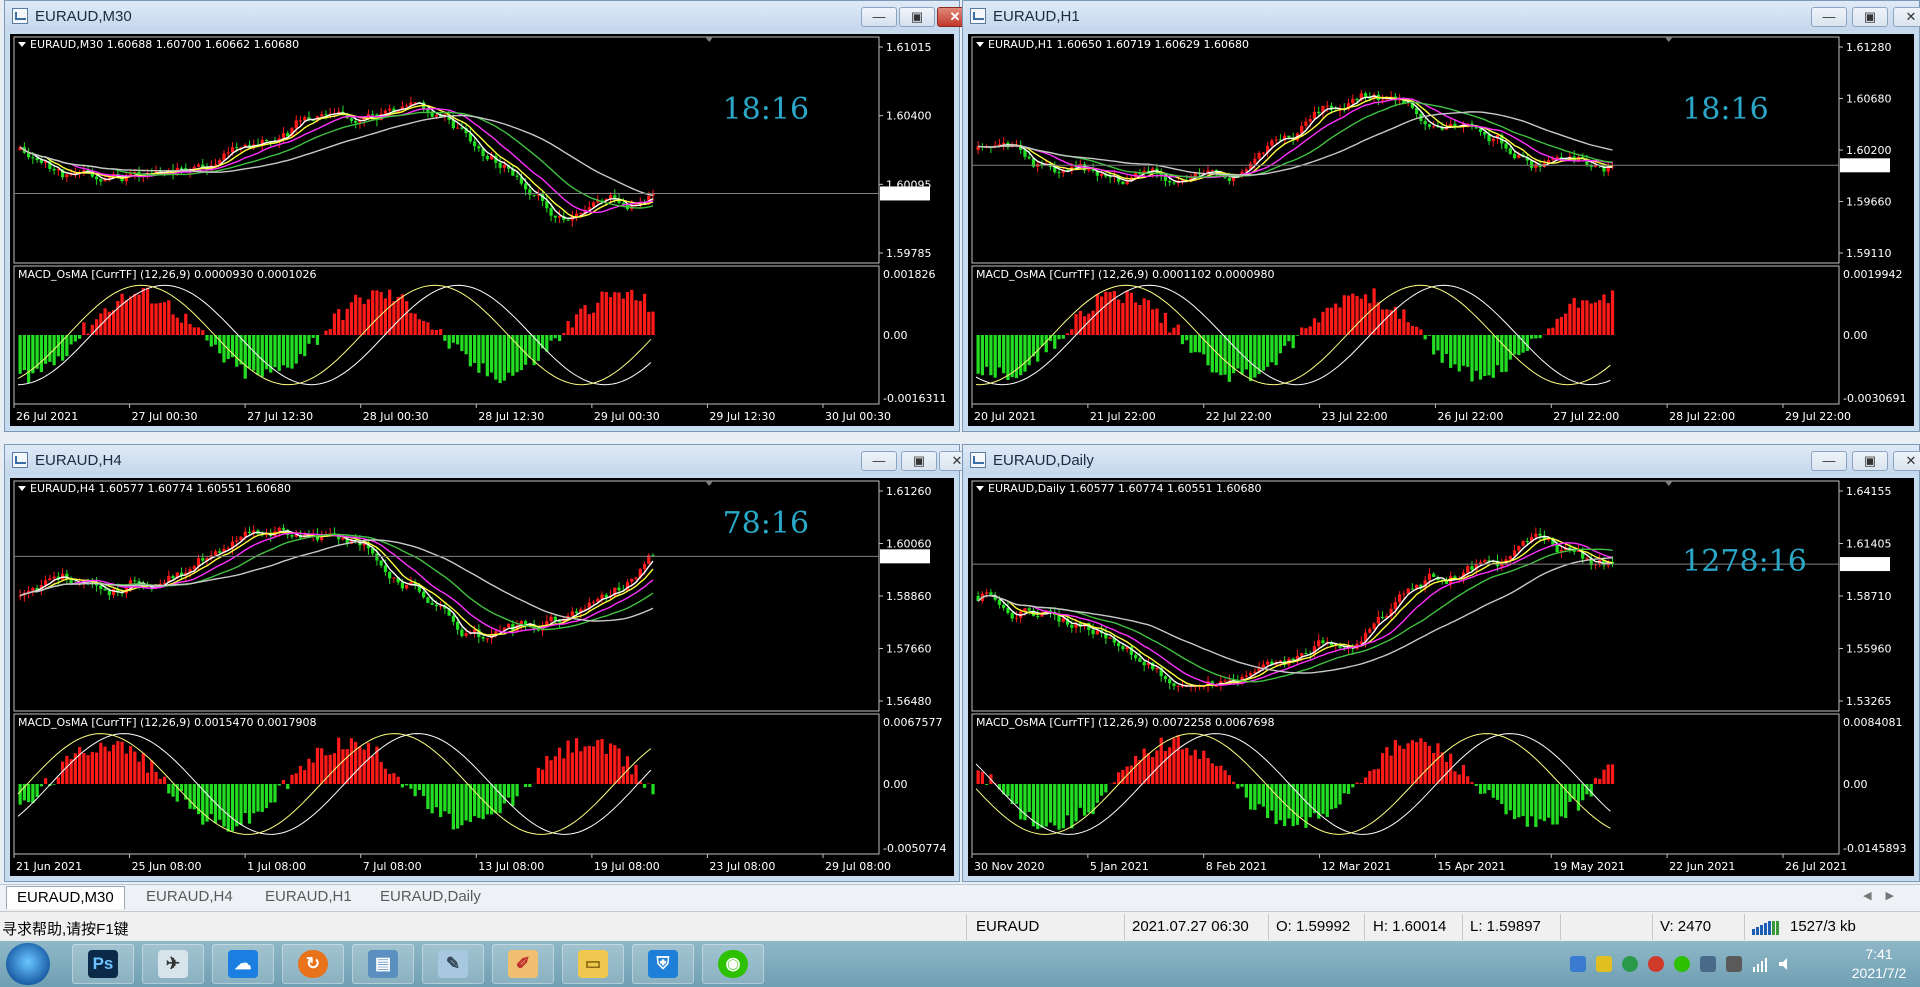 Image resolution: width=1920 pixels, height=987 pixels. What do you see at coordinates (1879, 964) in the screenshot?
I see `taskbar-clock: 7:41 2021/7/2` at bounding box center [1879, 964].